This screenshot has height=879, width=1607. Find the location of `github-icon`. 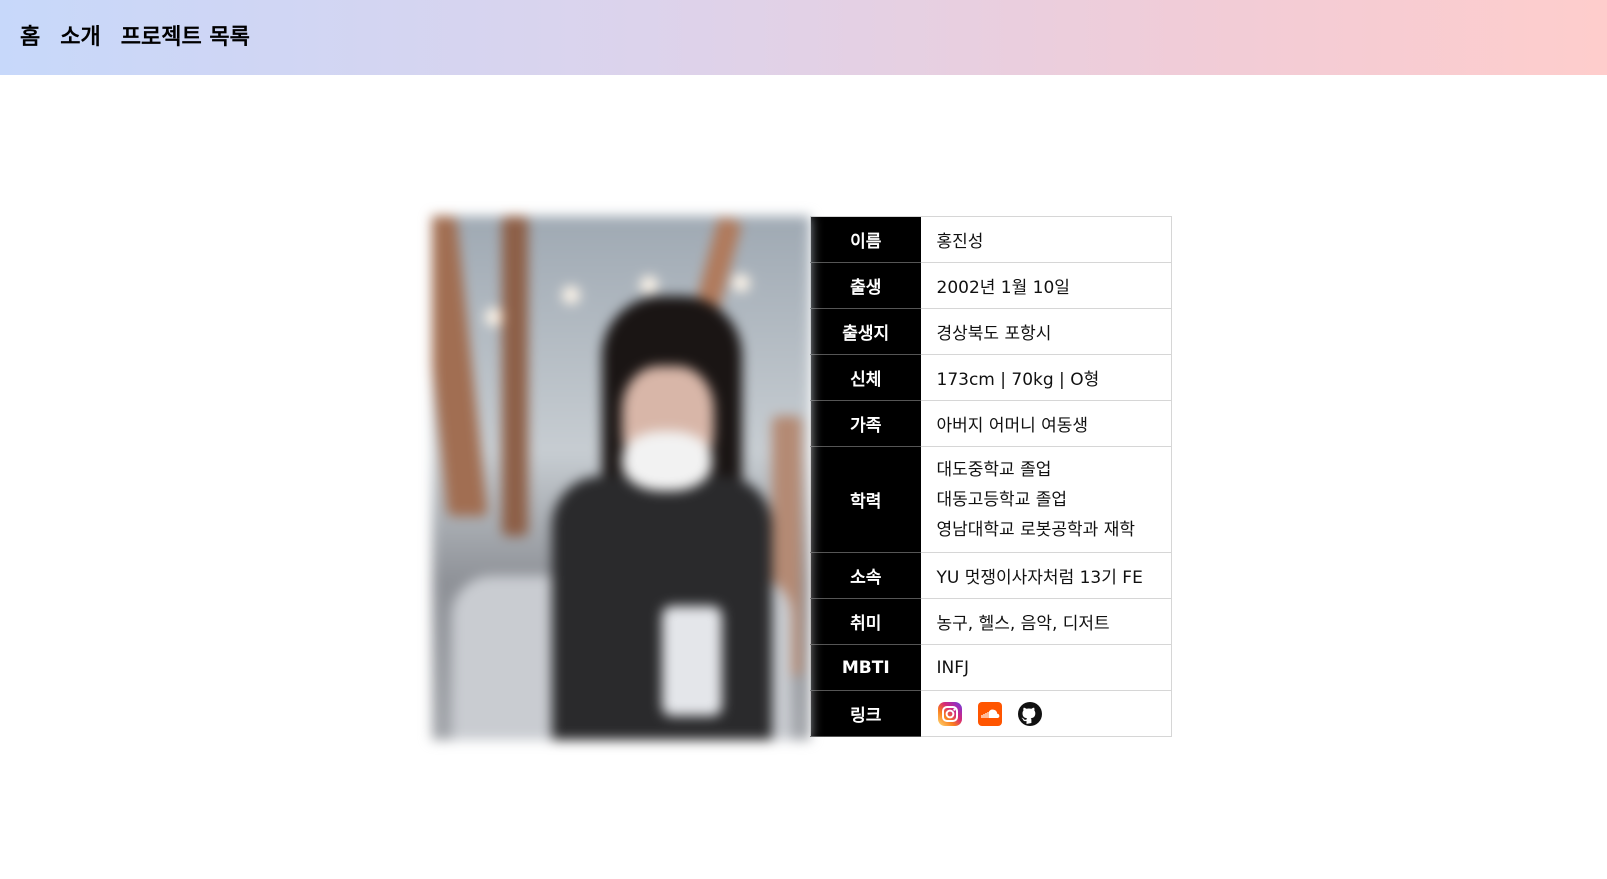

github-icon is located at coordinates (1030, 714).